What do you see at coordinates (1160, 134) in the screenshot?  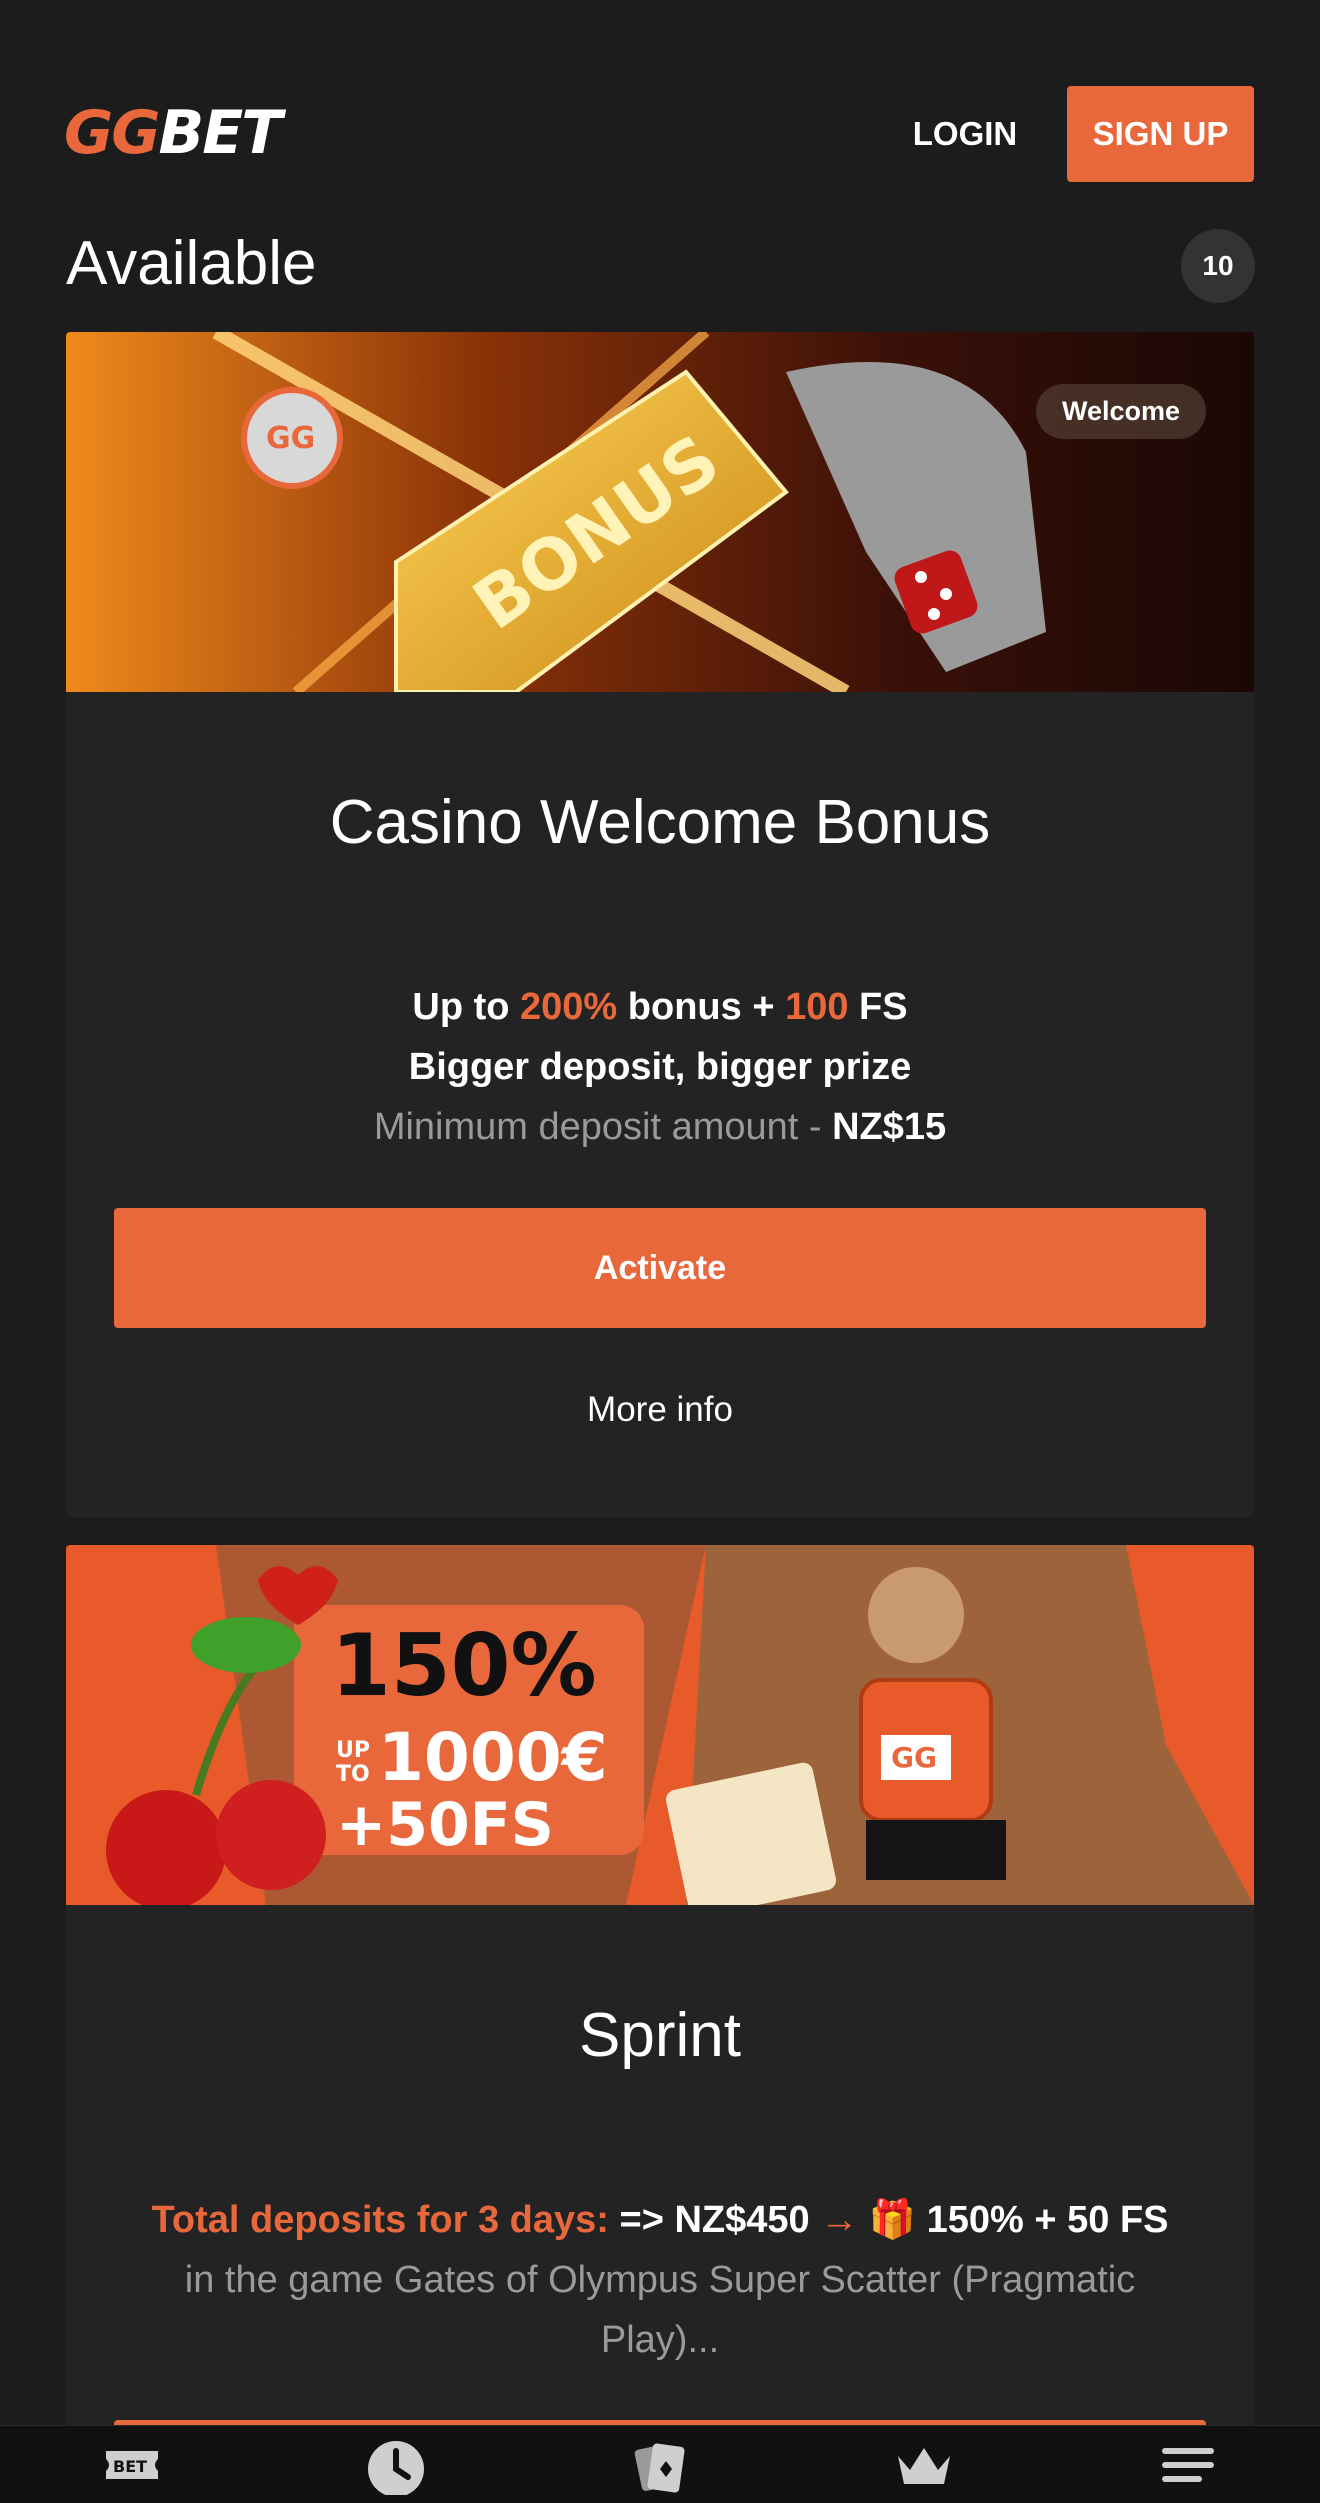 I see `signup-button: SIGN UP` at bounding box center [1160, 134].